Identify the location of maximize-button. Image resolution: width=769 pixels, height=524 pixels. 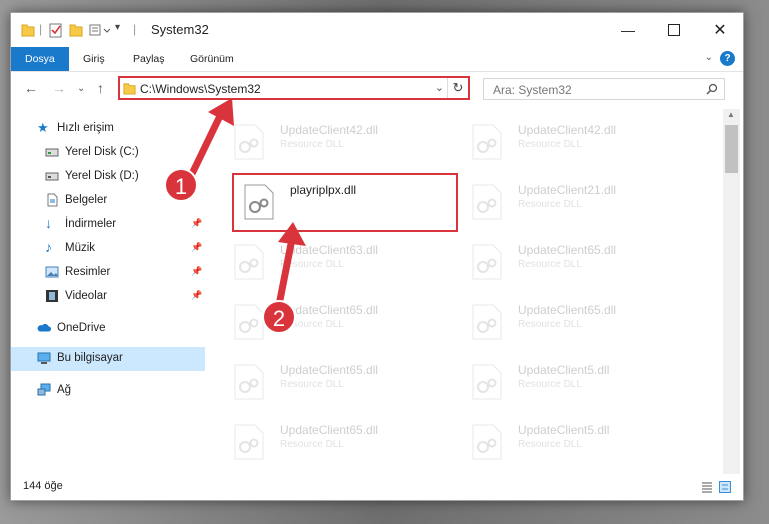
(674, 30).